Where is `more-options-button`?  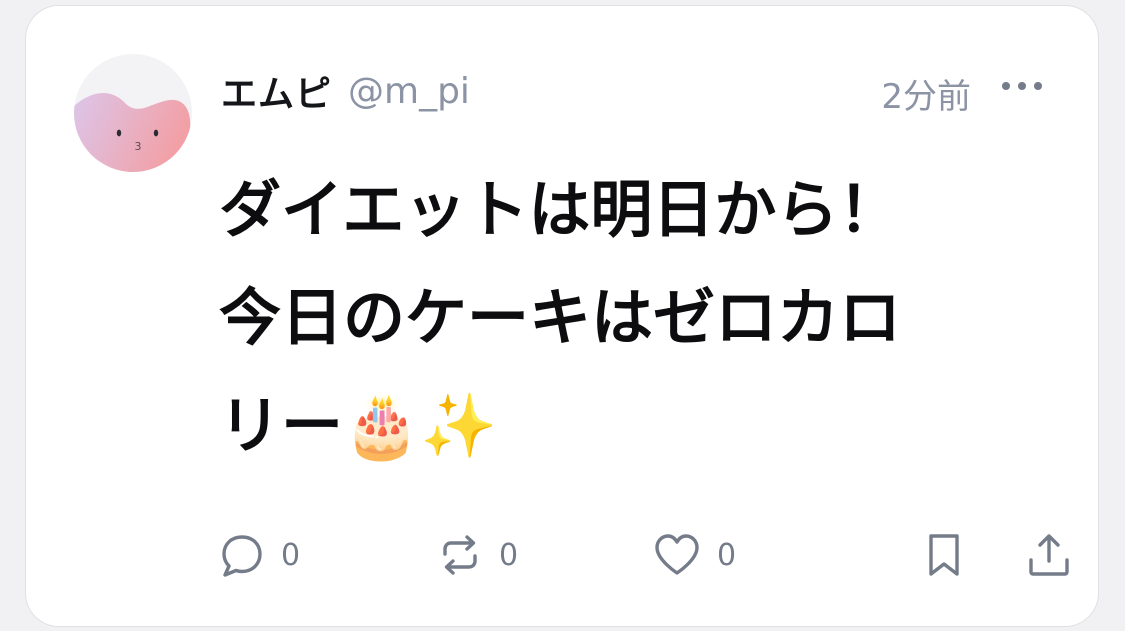
more-options-button is located at coordinates (1022, 86).